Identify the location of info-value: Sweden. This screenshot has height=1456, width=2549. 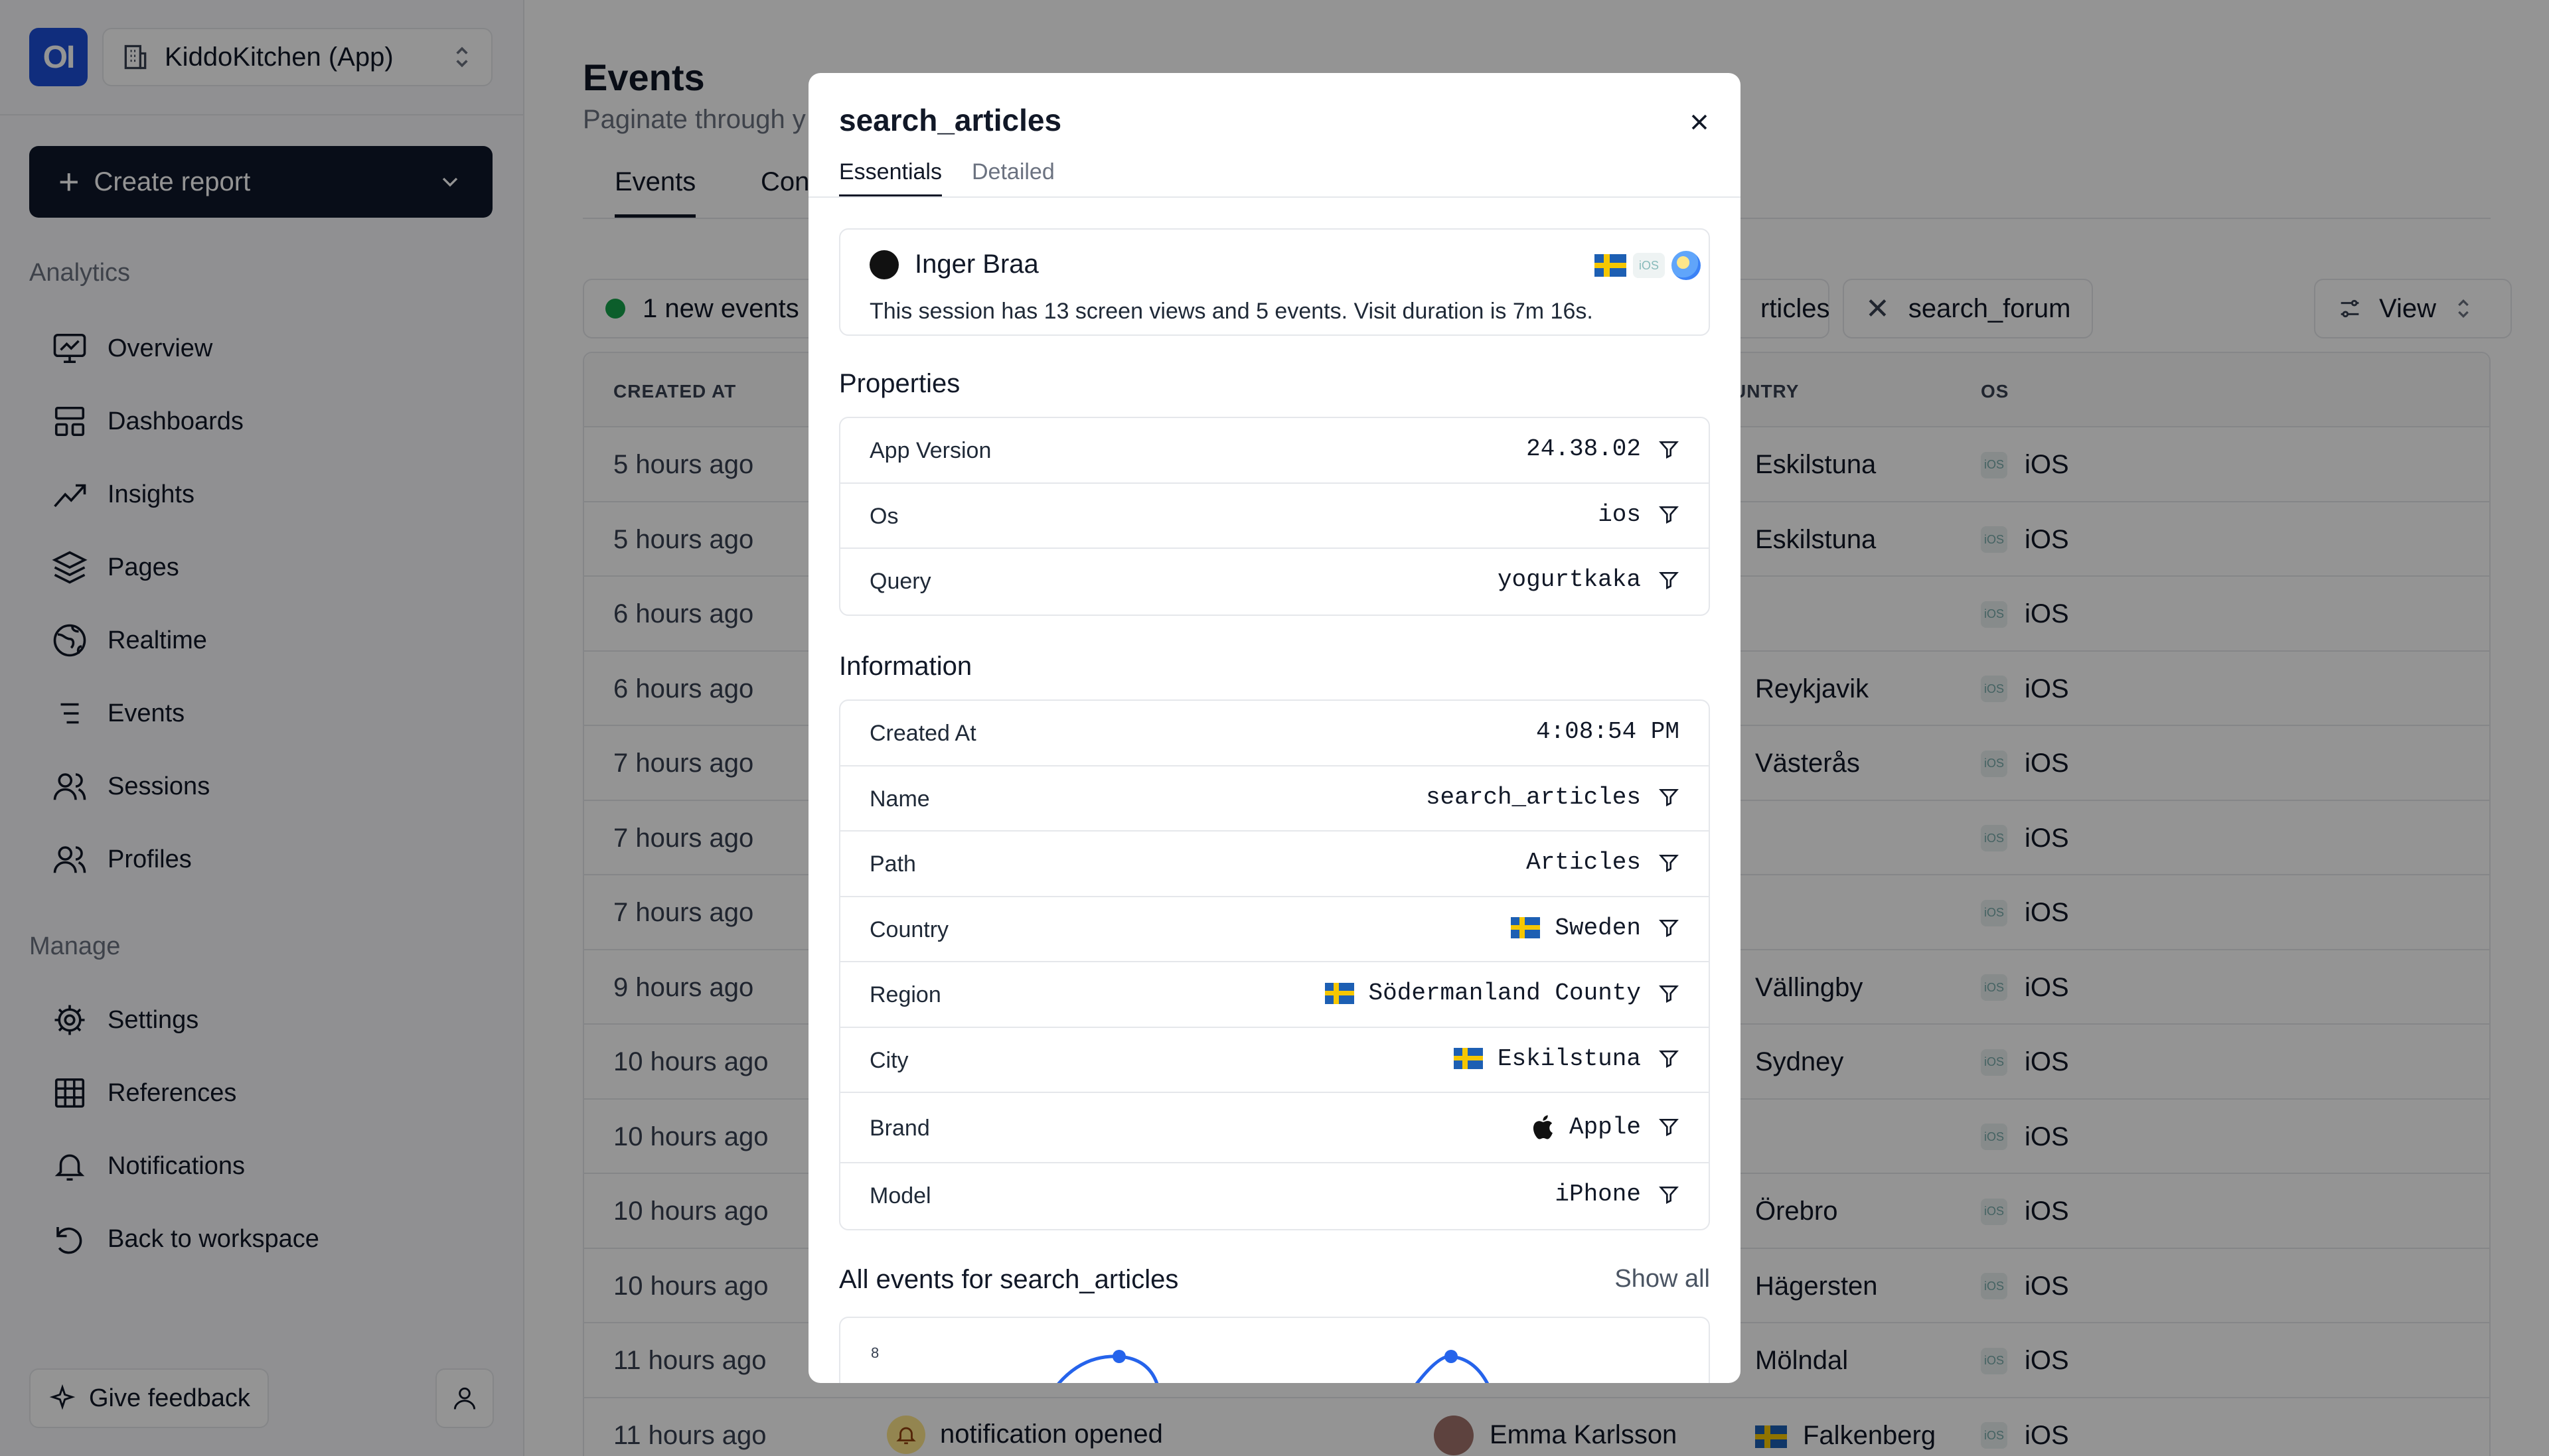
(1595, 928).